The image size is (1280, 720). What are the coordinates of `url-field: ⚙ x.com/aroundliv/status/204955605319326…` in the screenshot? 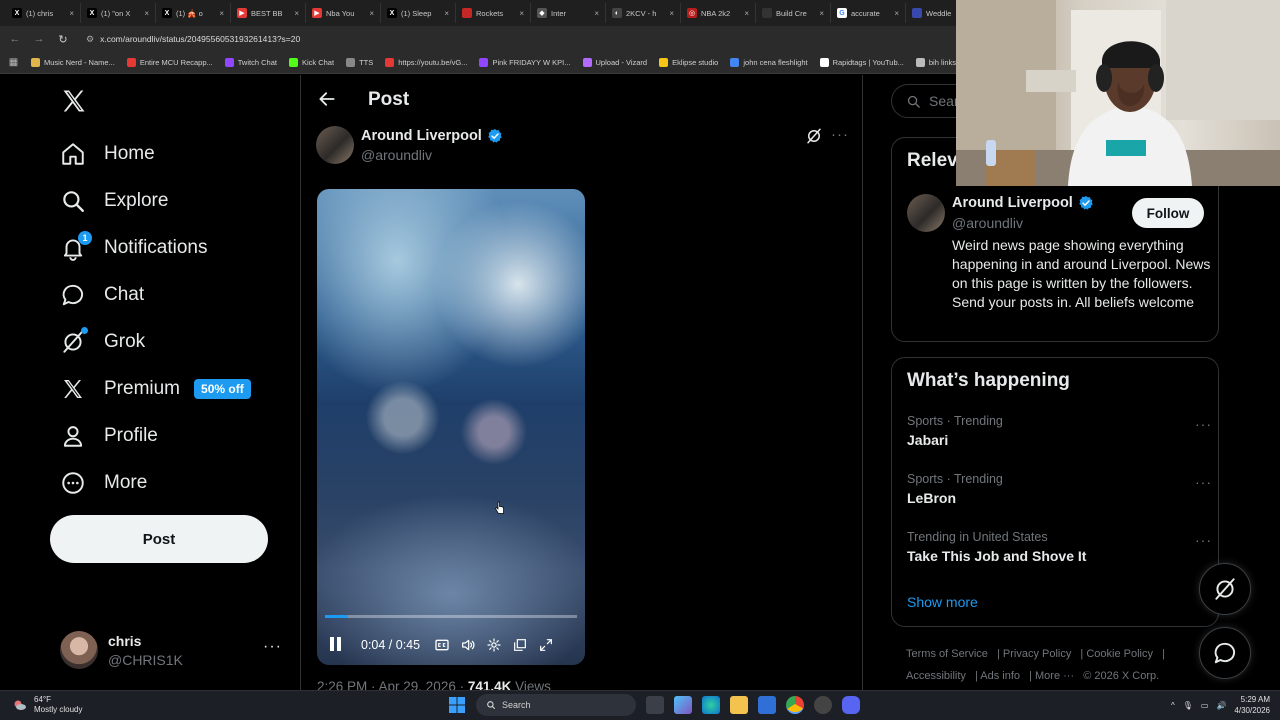 It's located at (193, 39).